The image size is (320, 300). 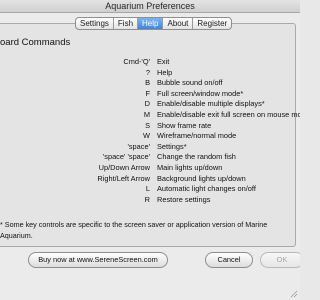 What do you see at coordinates (184, 199) in the screenshot?
I see `command-description: Restore settings` at bounding box center [184, 199].